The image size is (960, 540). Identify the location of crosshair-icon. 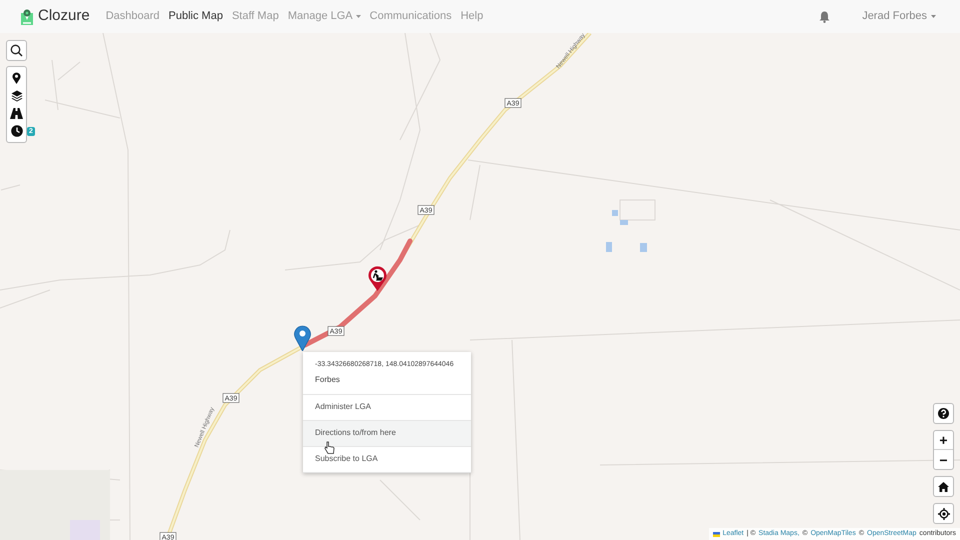
(944, 514).